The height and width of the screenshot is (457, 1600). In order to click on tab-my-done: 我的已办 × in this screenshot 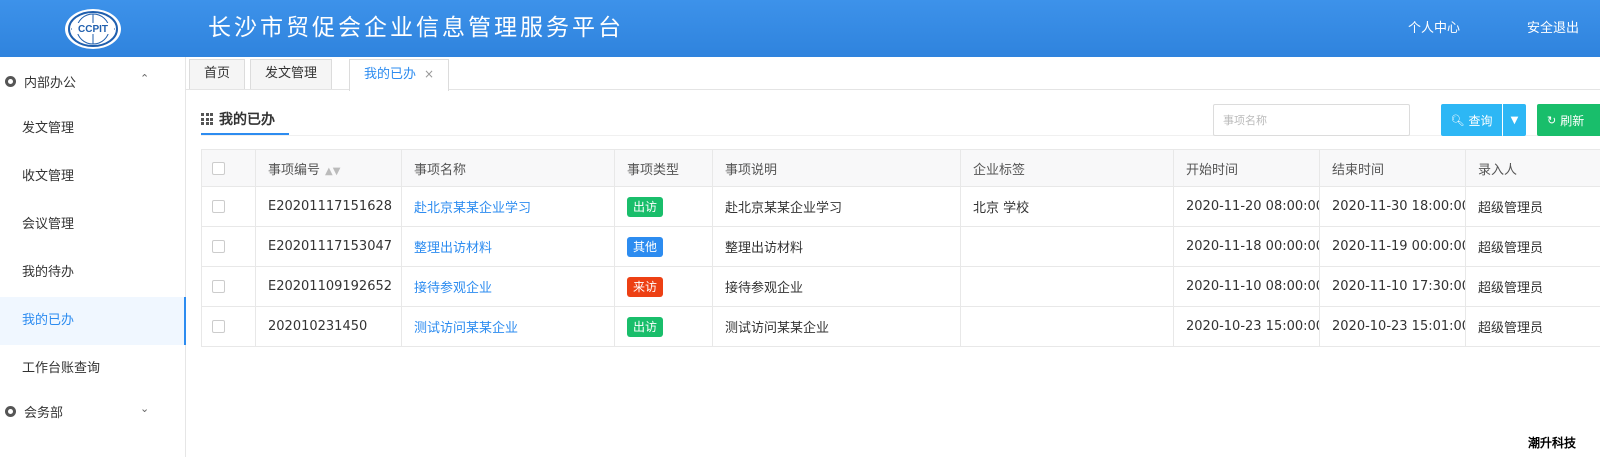, I will do `click(399, 75)`.